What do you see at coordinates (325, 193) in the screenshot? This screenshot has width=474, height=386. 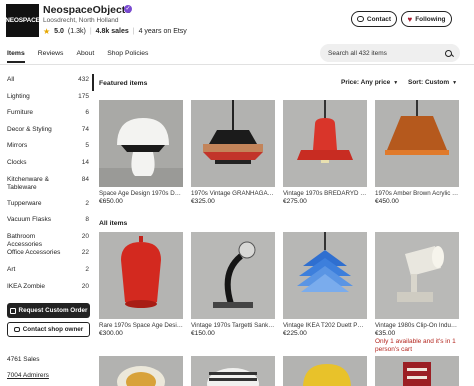 I see `listing-title: Vintage 1970s BREDARYD Small Pendant` at bounding box center [325, 193].